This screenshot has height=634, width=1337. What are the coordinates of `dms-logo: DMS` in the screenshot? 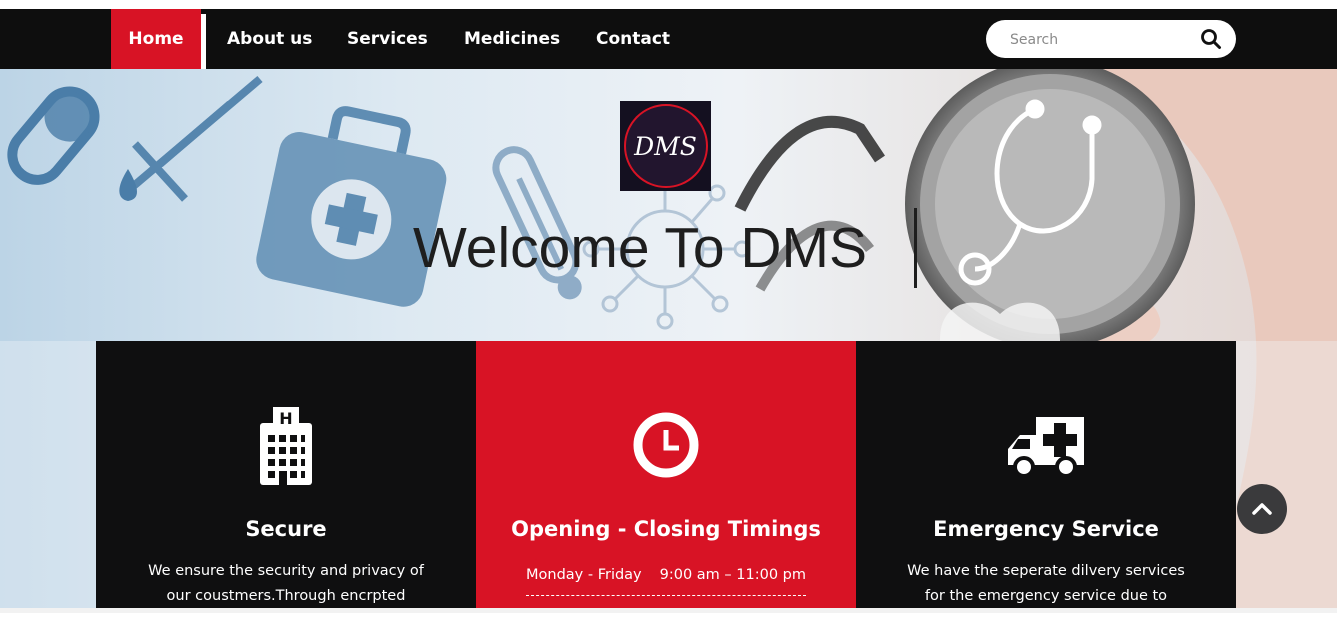 It's located at (665, 146).